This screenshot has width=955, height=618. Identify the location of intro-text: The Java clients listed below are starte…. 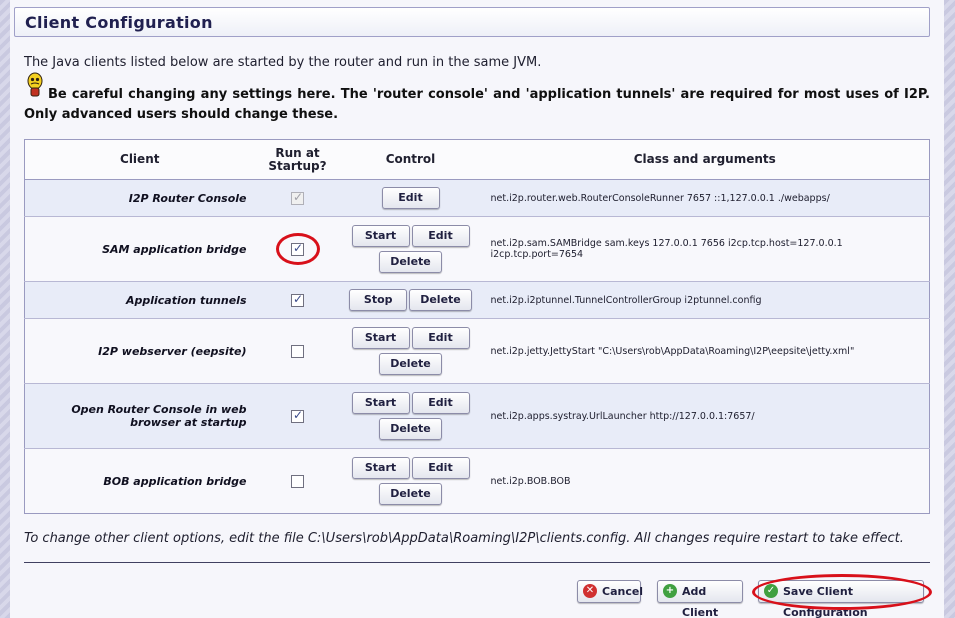
(283, 62).